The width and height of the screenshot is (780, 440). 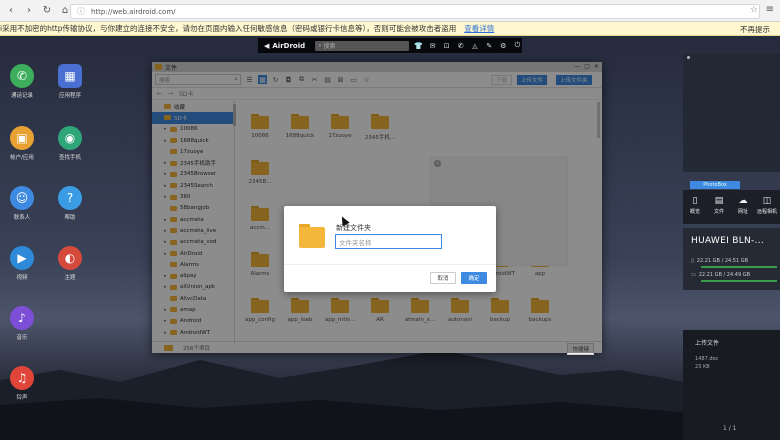 I want to click on airdroid-toolbar: ◀ AirDroid ⌕ 搜索 👕 ✉ ⊡ ✆ ◬ ✎ ⚙ ⏻, so click(x=390, y=45).